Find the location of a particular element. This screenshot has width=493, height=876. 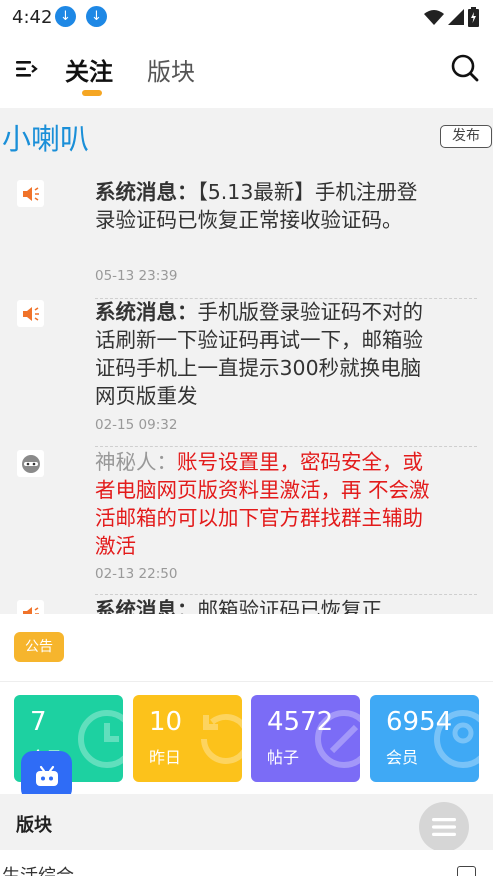

forum-row: 生活综合 is located at coordinates (246, 863).